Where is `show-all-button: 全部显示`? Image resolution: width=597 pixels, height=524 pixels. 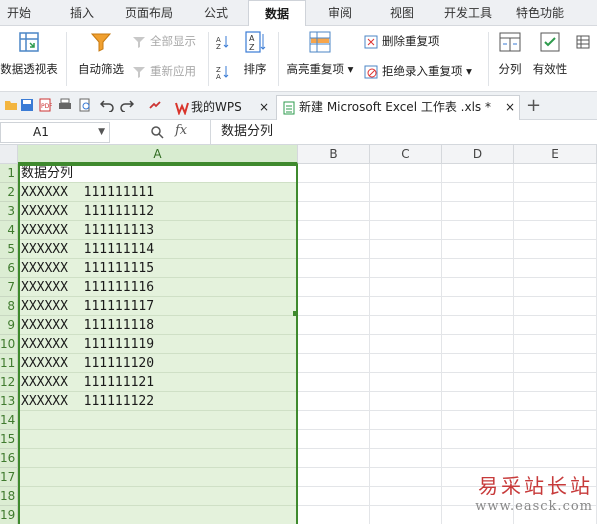
show-all-button: 全部显示 is located at coordinates (164, 41).